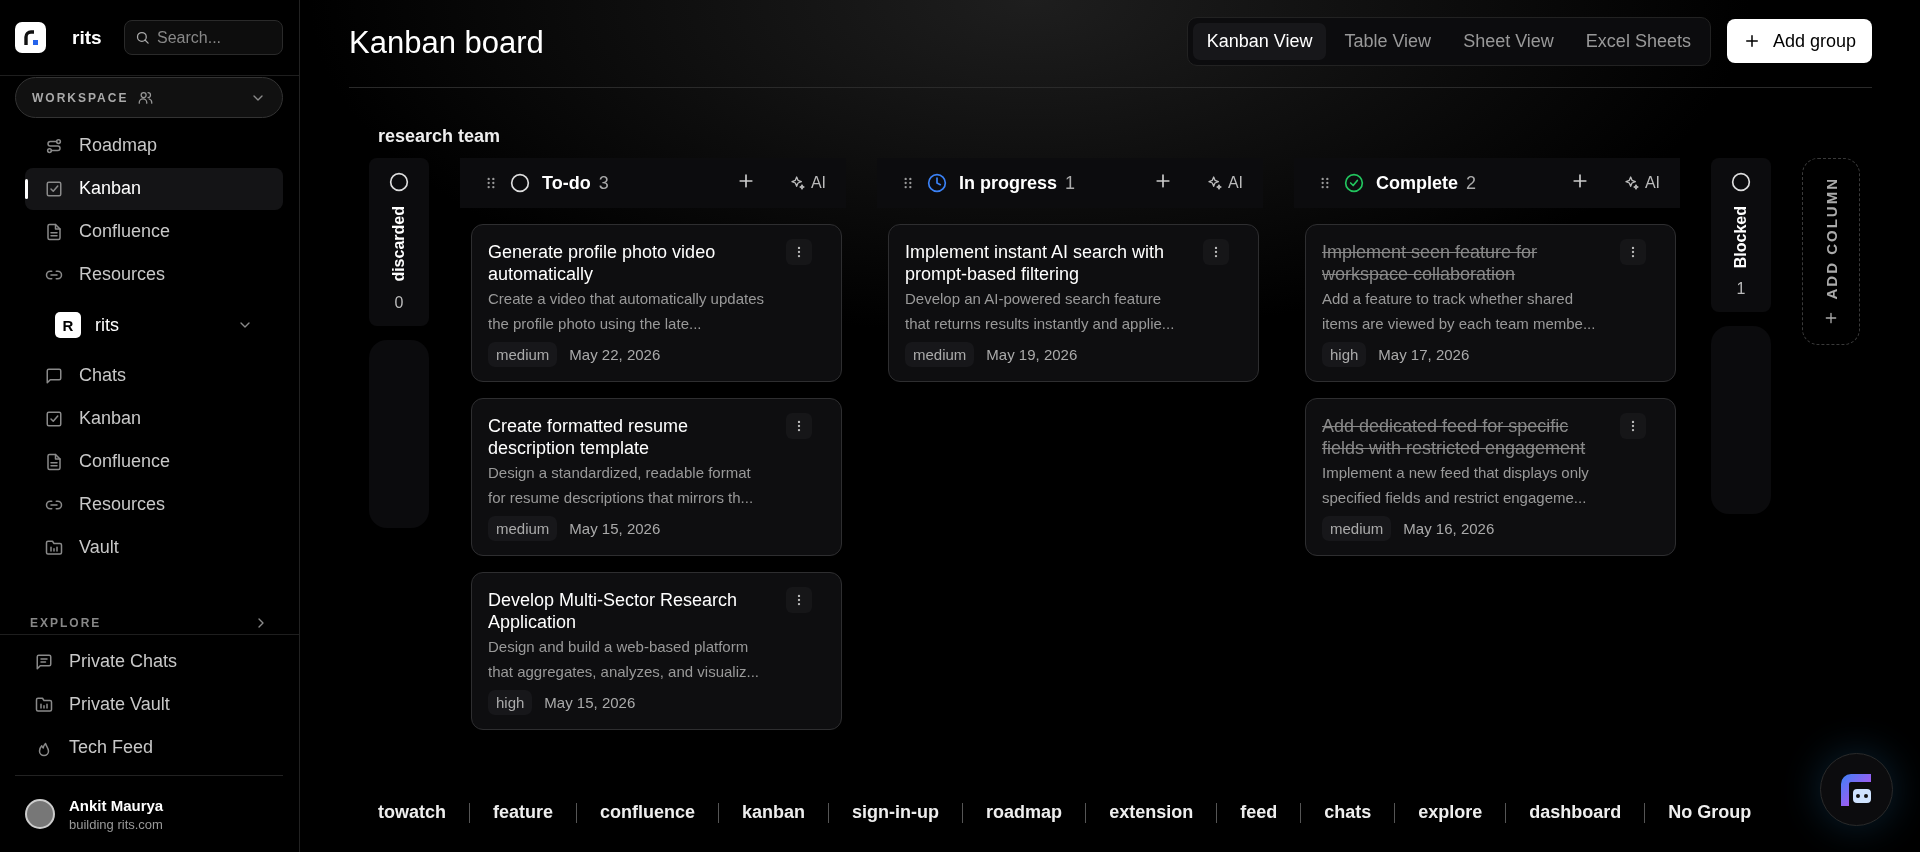 The height and width of the screenshot is (852, 1920). I want to click on team-badge: R, so click(68, 325).